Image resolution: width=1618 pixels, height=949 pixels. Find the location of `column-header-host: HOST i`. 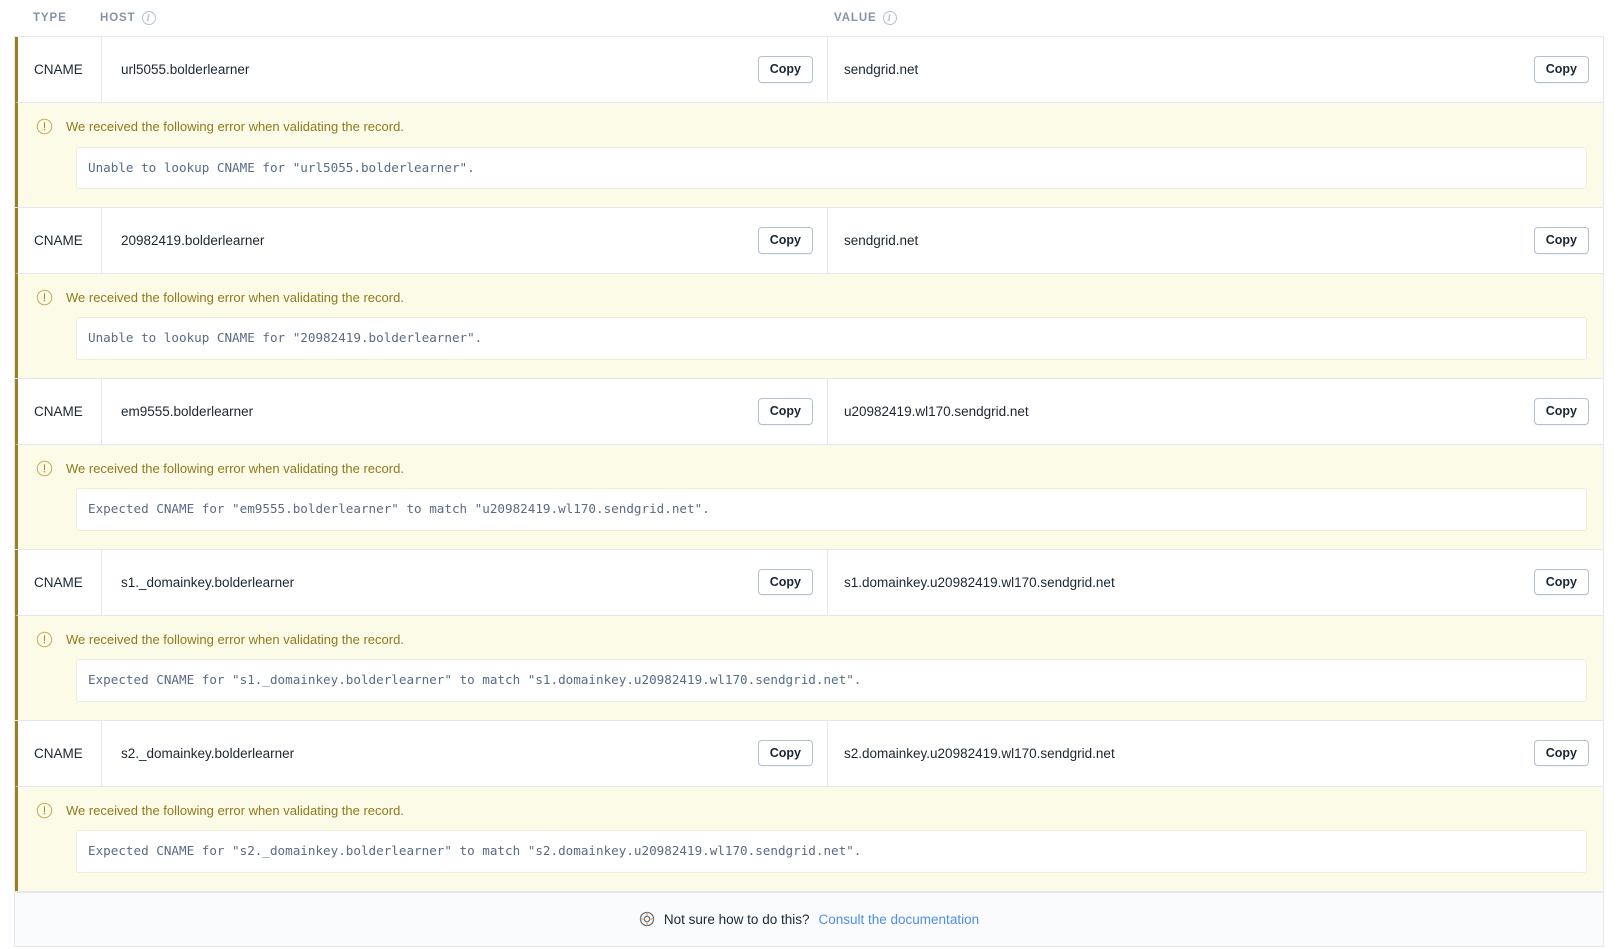

column-header-host: HOST i is located at coordinates (463, 18).